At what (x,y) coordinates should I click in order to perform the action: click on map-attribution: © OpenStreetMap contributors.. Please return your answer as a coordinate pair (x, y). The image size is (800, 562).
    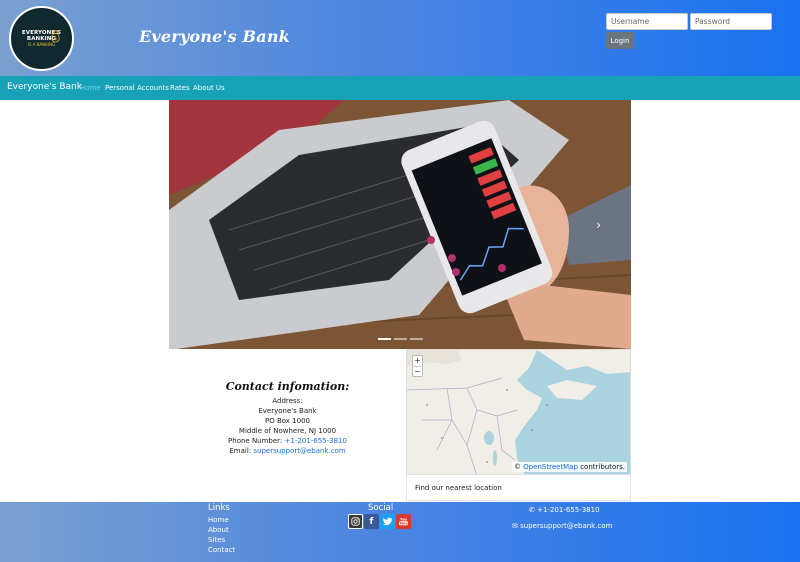
    Looking at the image, I should click on (569, 467).